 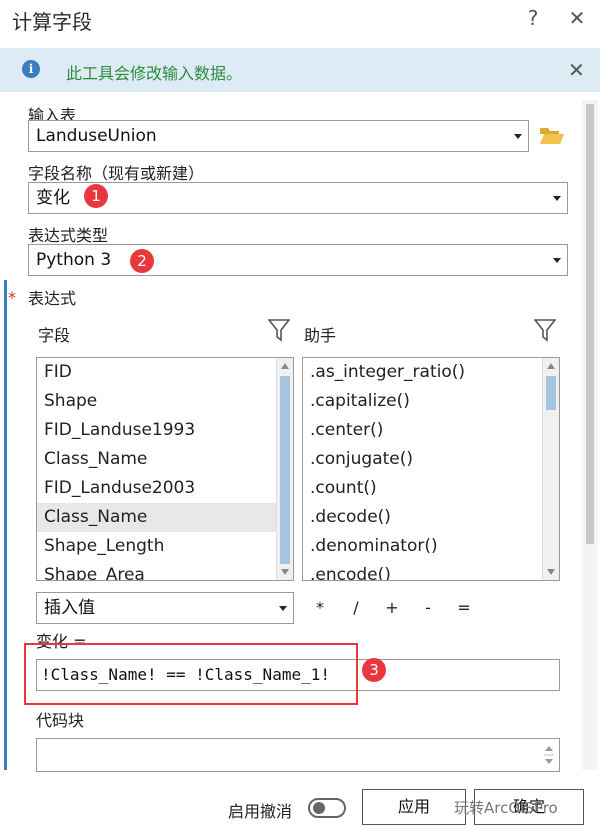 I want to click on list-item: .as_integer_ratio(), so click(x=431, y=372).